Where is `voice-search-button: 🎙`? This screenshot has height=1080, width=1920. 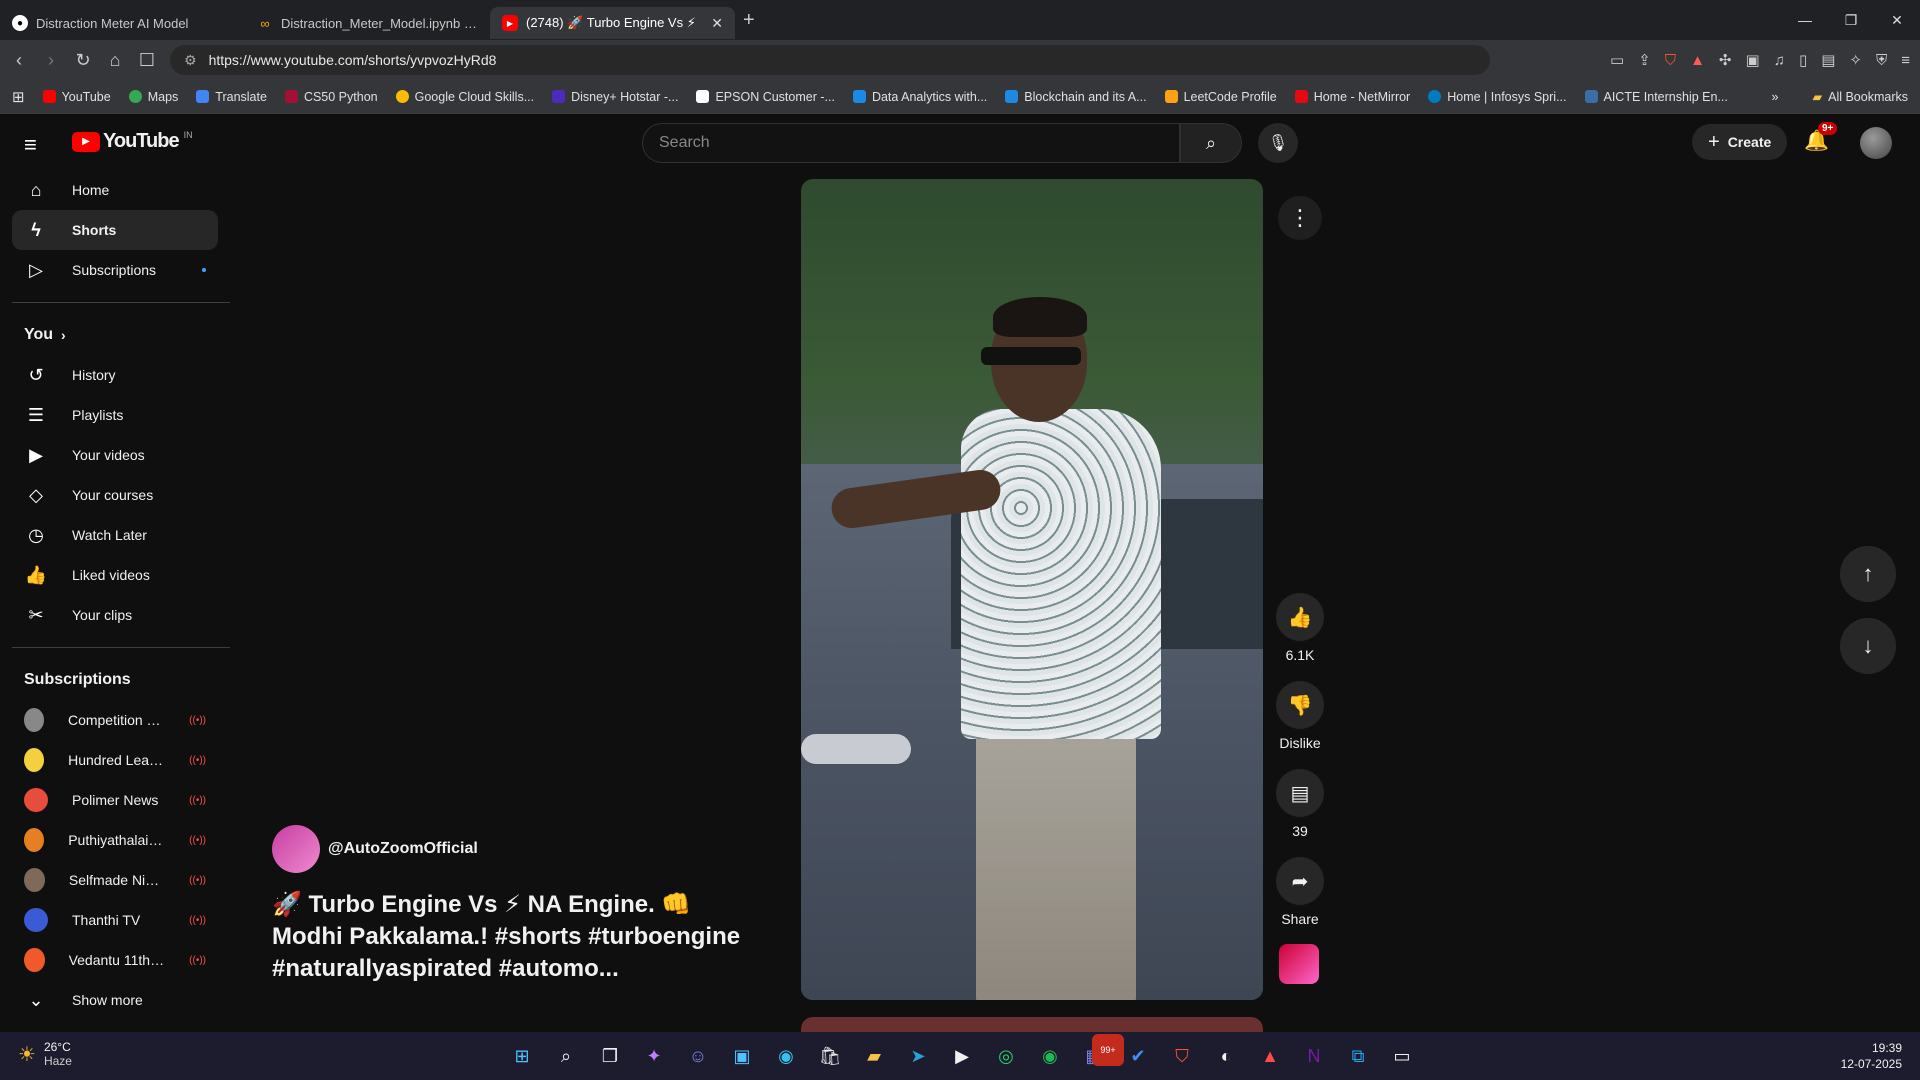 voice-search-button: 🎙 is located at coordinates (1278, 143).